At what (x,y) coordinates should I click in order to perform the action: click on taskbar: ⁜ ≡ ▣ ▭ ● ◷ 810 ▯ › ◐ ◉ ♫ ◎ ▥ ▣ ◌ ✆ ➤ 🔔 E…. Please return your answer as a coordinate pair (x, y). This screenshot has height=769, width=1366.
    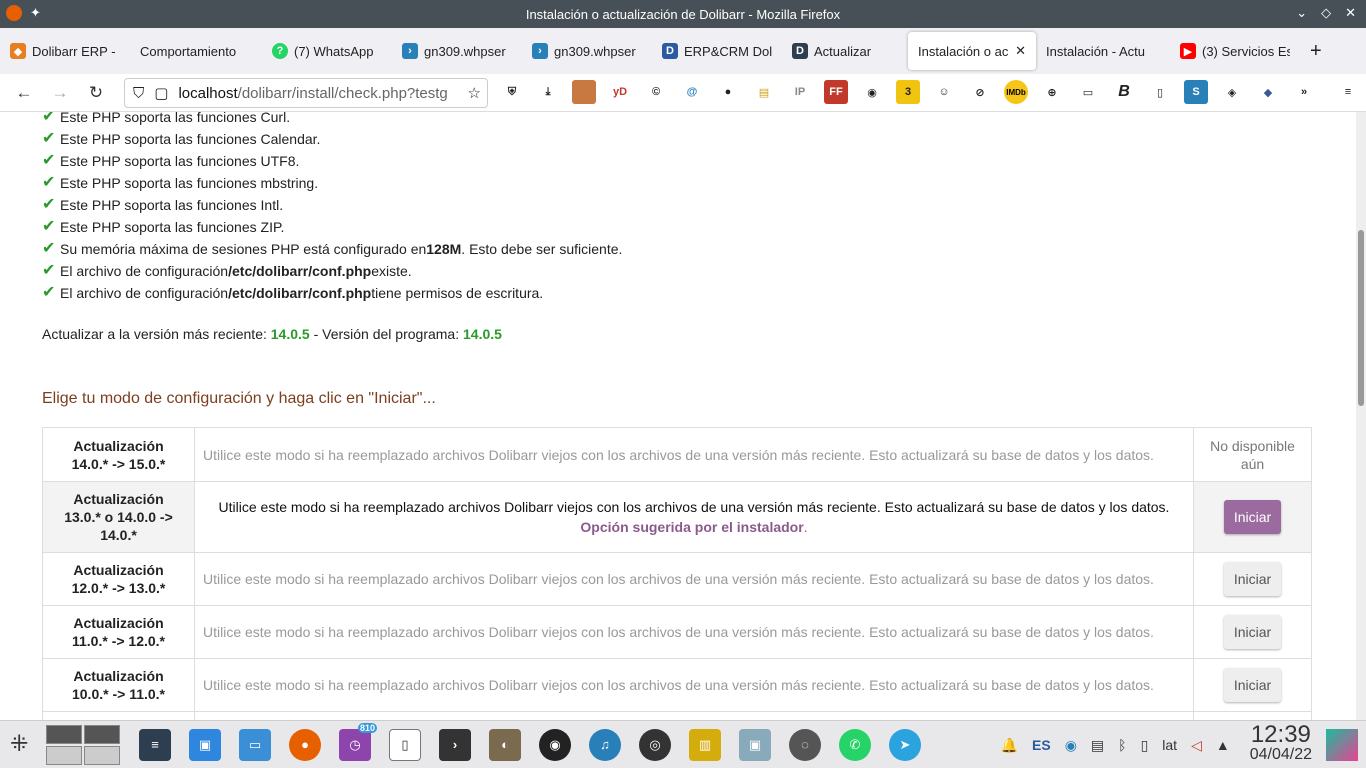
    Looking at the image, I should click on (683, 744).